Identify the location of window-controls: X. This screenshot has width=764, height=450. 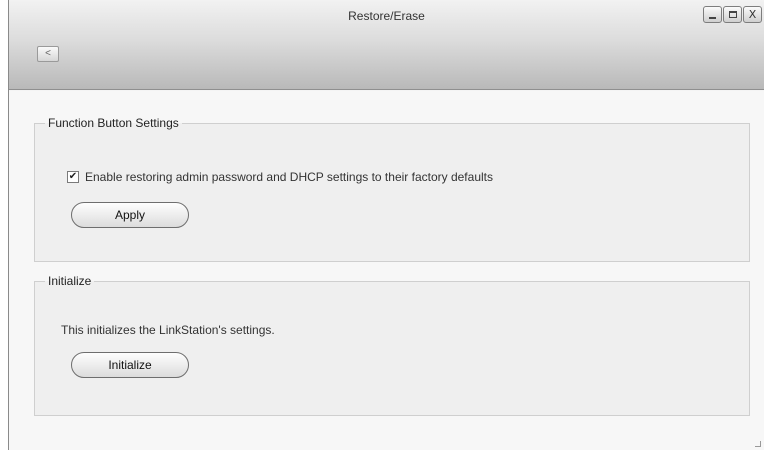
(732, 14).